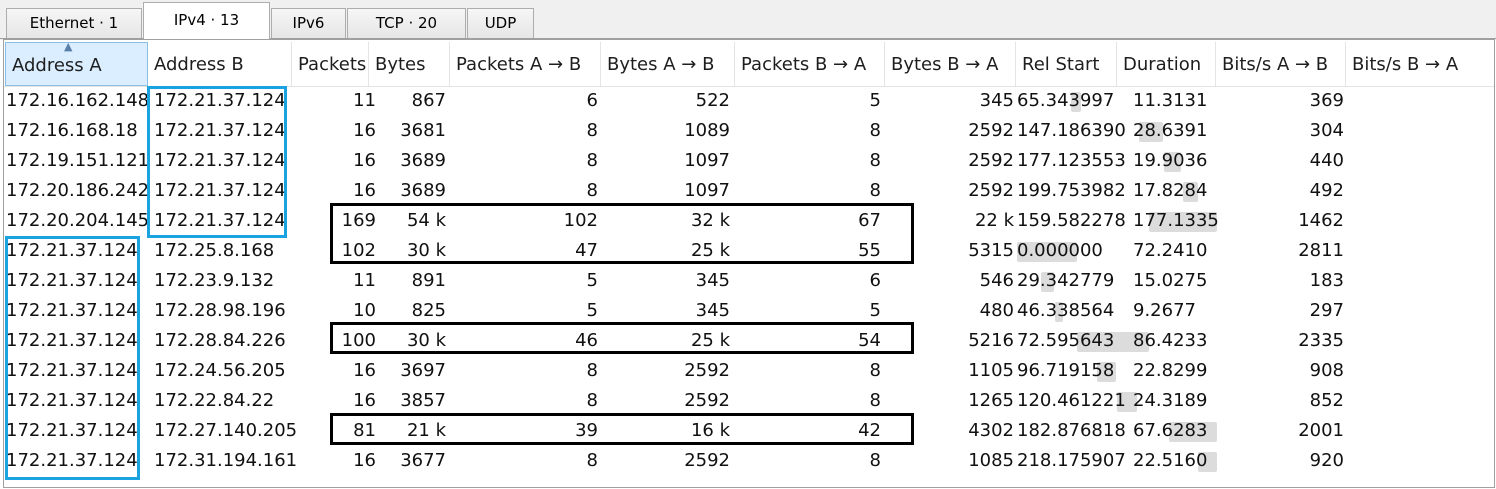 This screenshot has width=1496, height=489. What do you see at coordinates (78, 190) in the screenshot?
I see `cell-address-a: 172.20.186.242` at bounding box center [78, 190].